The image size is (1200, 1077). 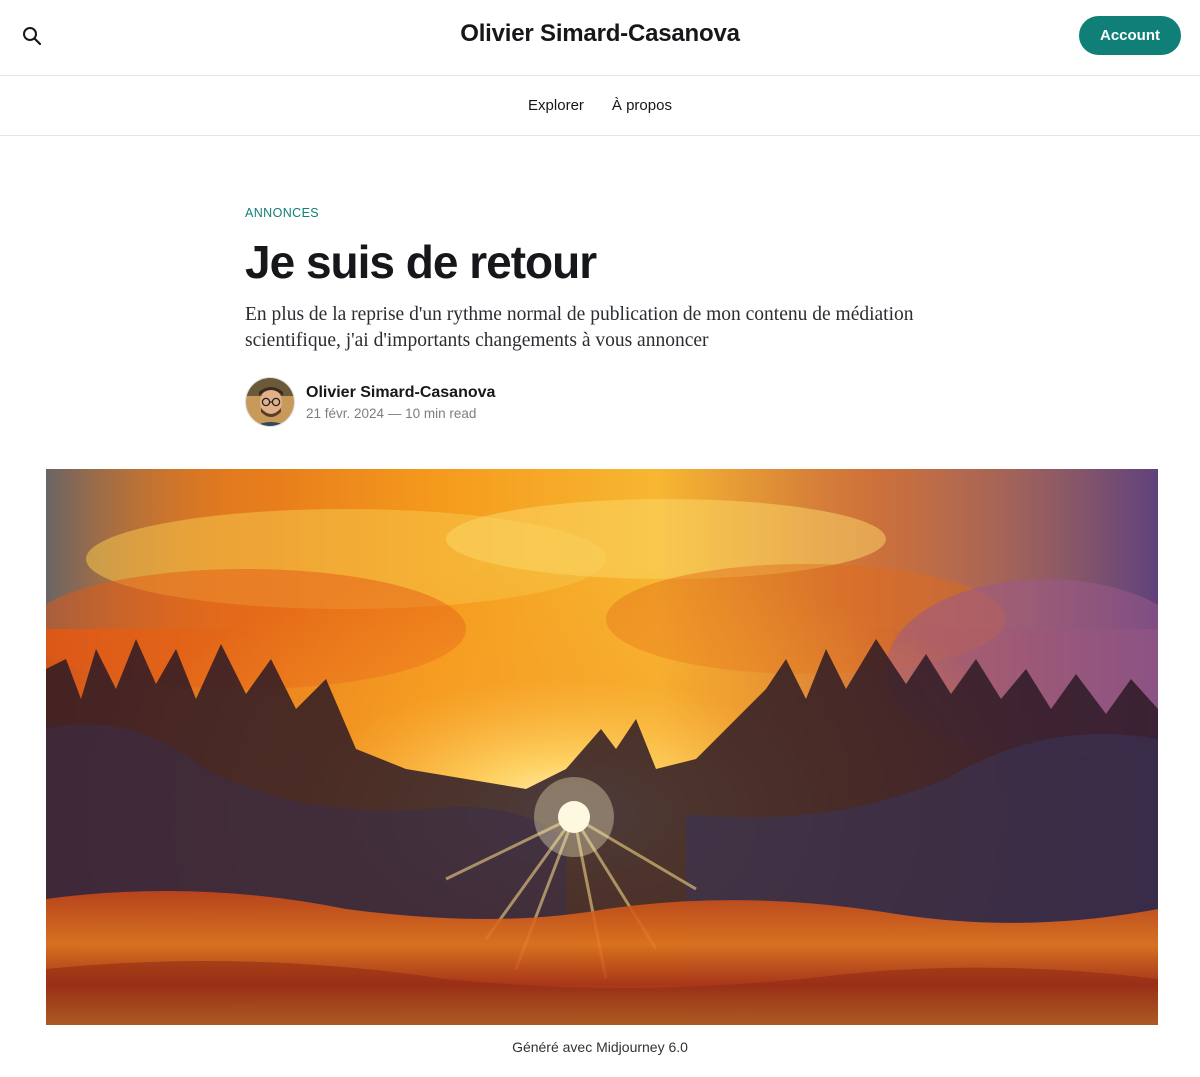 I want to click on author-name: Olivier Simard-Casanova, so click(x=400, y=393).